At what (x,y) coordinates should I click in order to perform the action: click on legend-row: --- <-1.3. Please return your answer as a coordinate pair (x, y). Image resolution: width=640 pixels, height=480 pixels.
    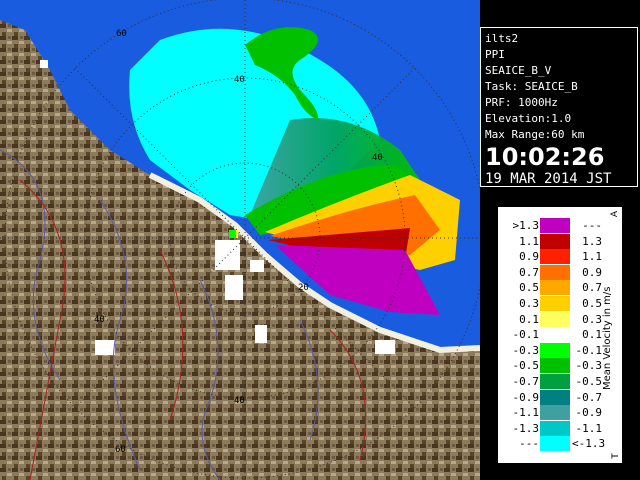
    Looking at the image, I should click on (552, 444).